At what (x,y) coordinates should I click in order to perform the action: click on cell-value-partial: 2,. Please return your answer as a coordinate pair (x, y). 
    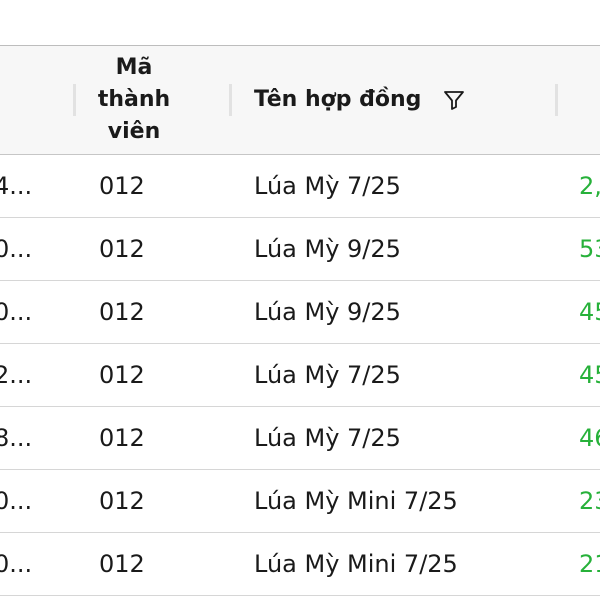
    Looking at the image, I should click on (589, 186).